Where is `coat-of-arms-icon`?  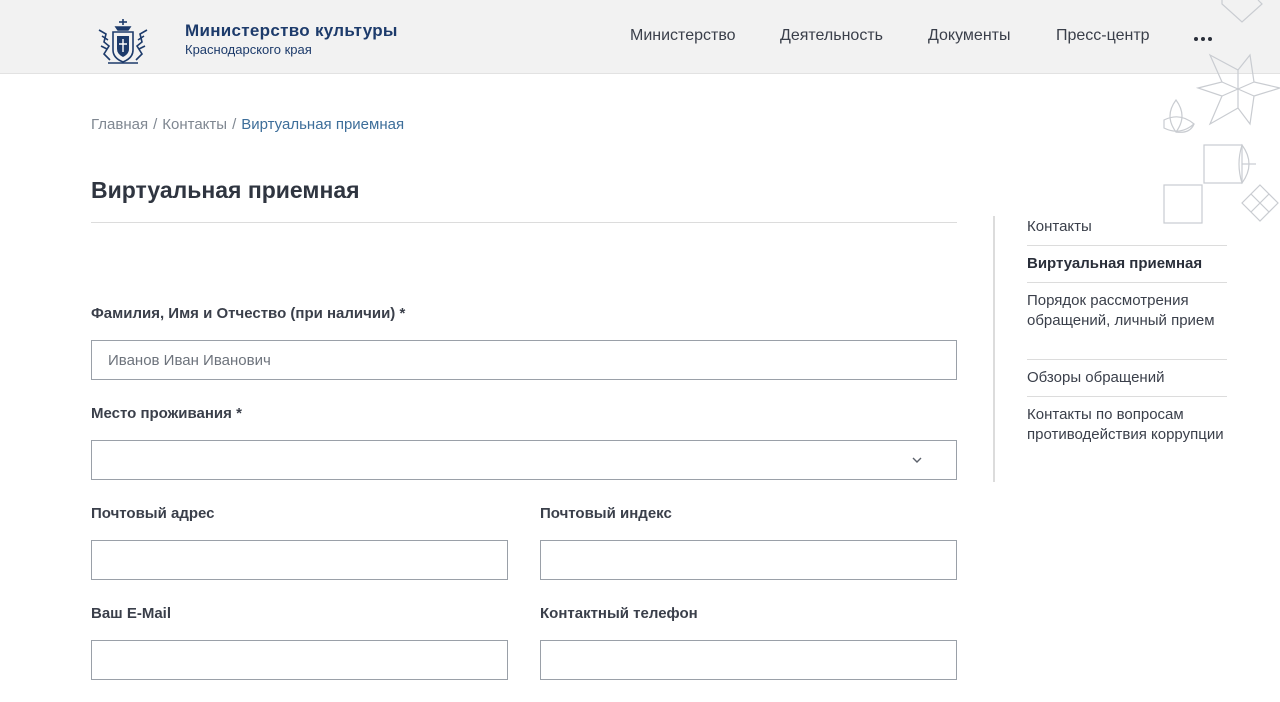 coat-of-arms-icon is located at coordinates (123, 41).